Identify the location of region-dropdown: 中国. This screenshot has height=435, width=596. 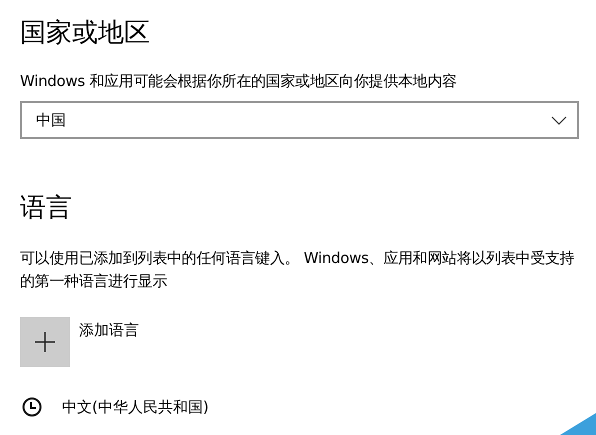
(299, 120).